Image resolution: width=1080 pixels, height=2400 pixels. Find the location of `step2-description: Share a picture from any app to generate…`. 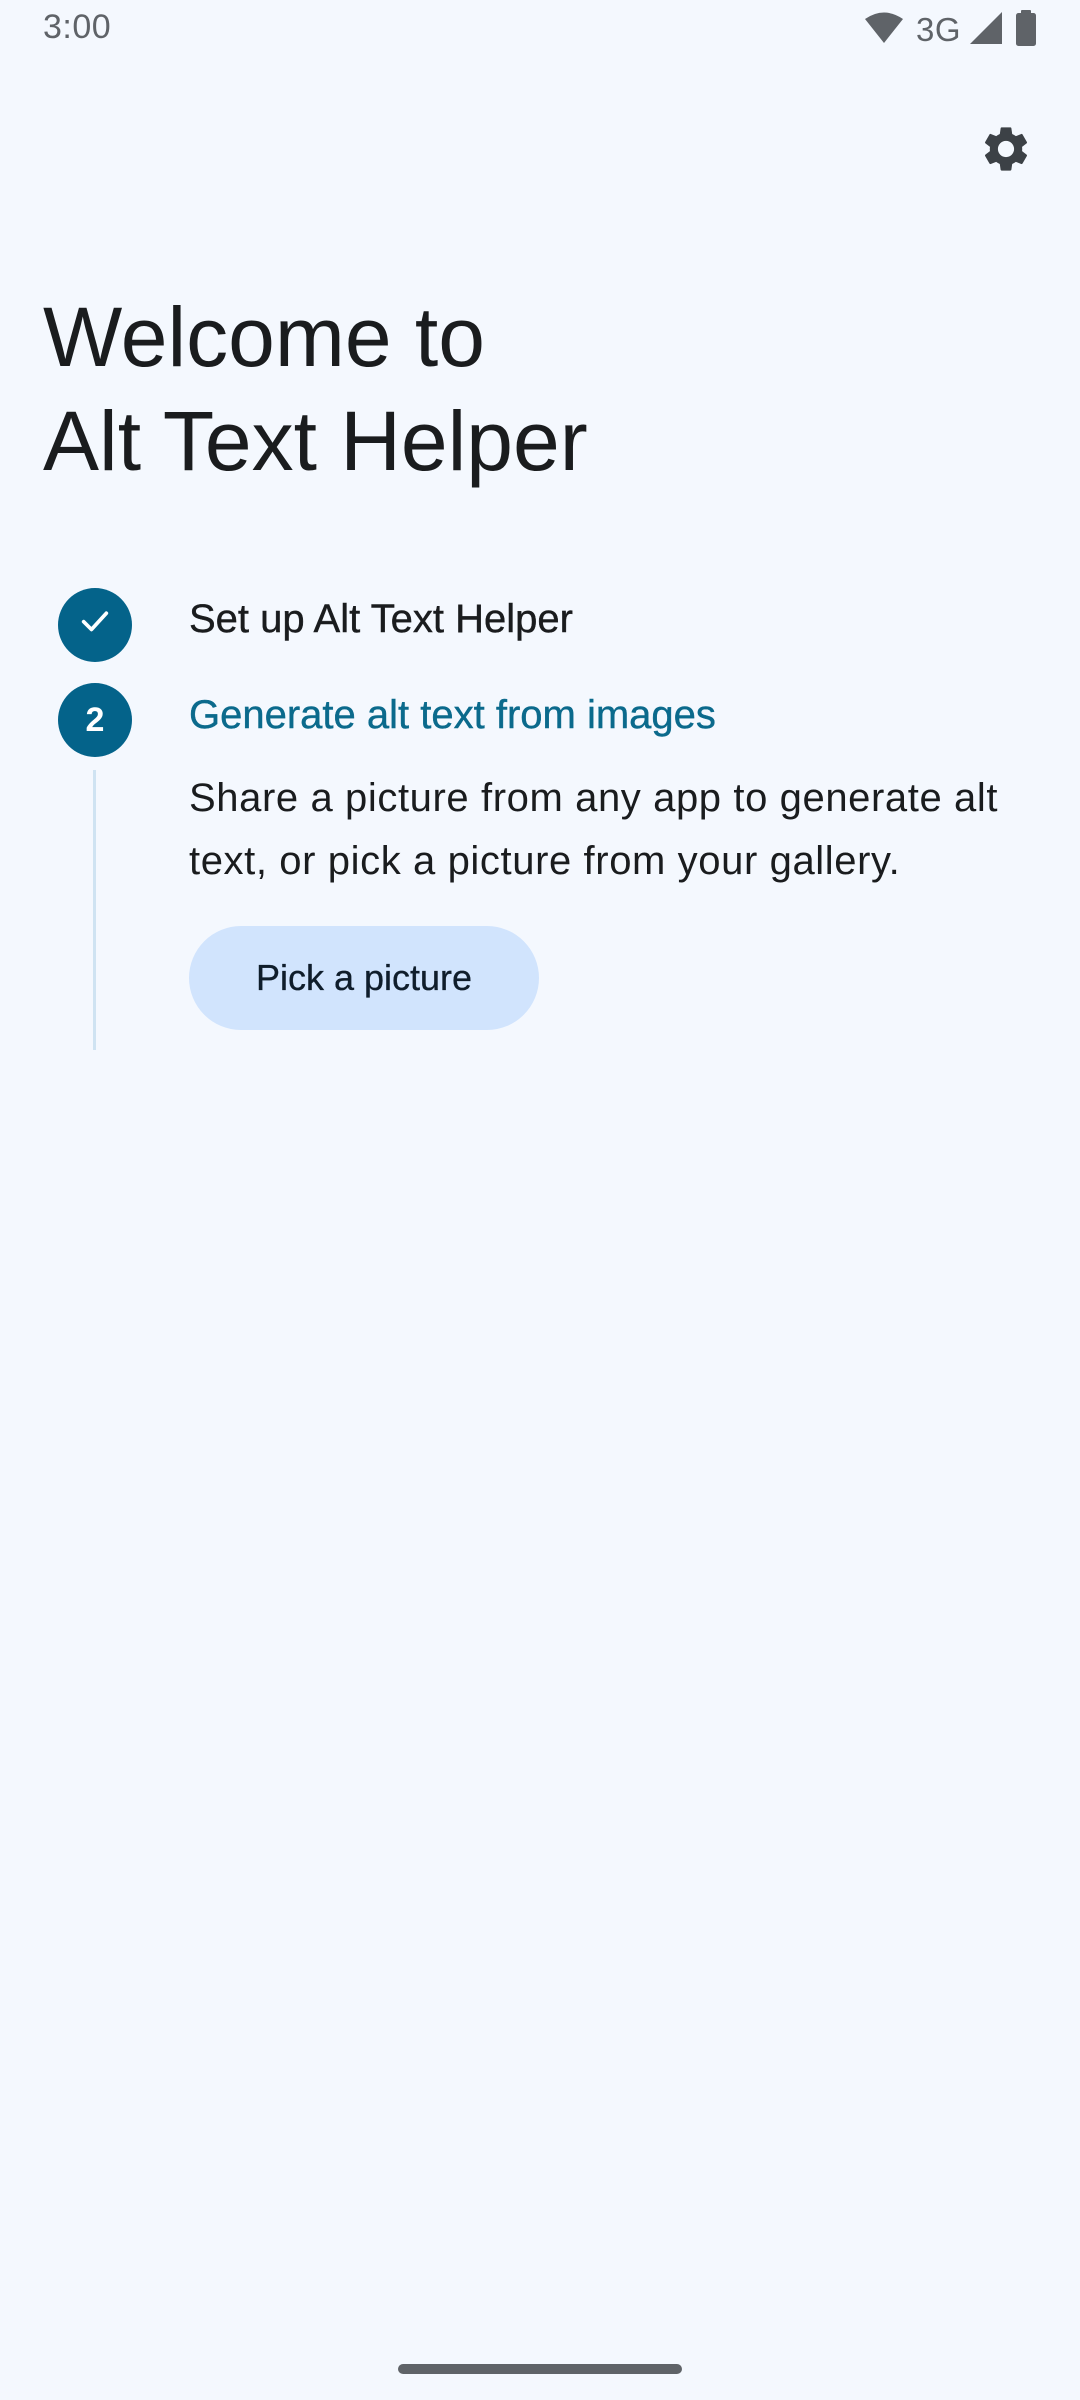

step2-description: Share a picture from any app to generate… is located at coordinates (594, 829).